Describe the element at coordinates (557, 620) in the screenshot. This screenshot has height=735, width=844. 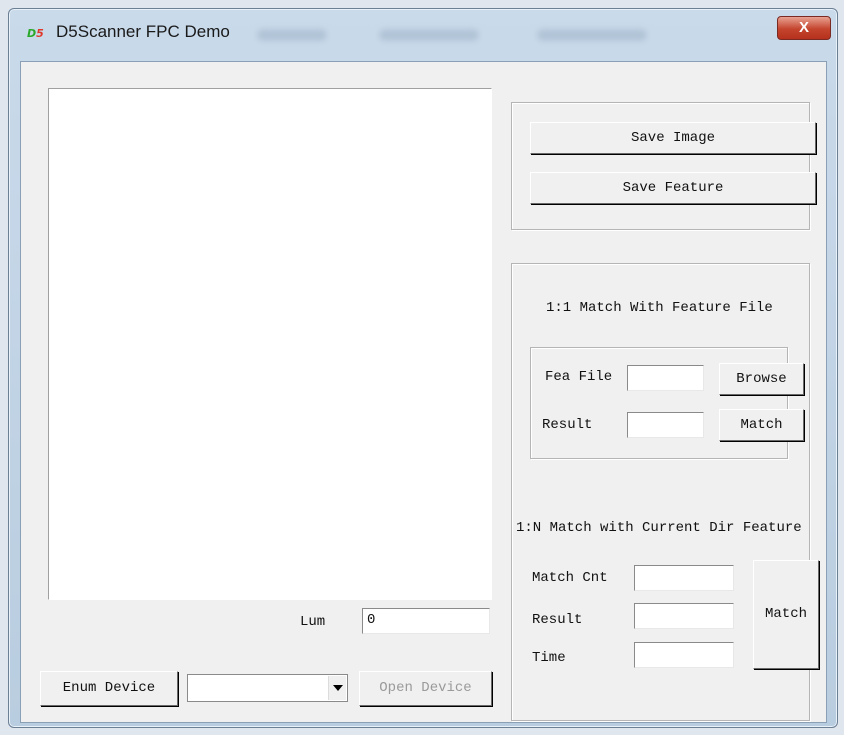
I see `n-result-label: Result` at that location.